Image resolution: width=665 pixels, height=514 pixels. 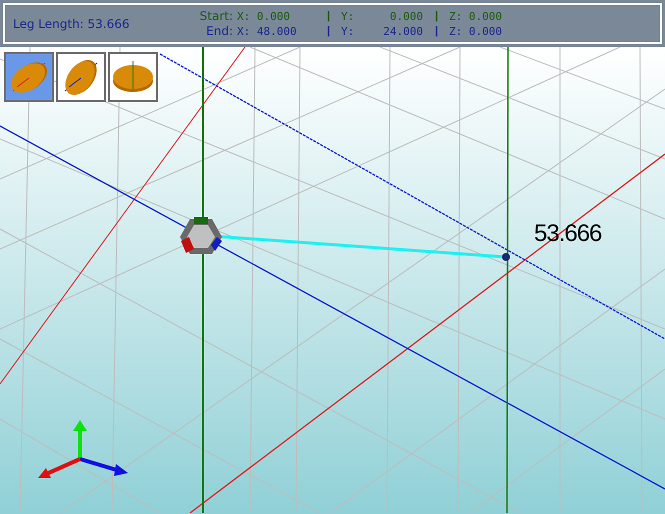 What do you see at coordinates (402, 31) in the screenshot?
I see `y-coordinate: 24.000` at bounding box center [402, 31].